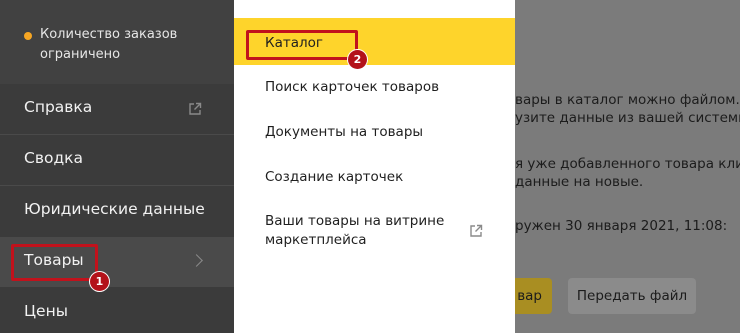  What do you see at coordinates (533, 296) in the screenshot?
I see `add-product-button: вар` at bounding box center [533, 296].